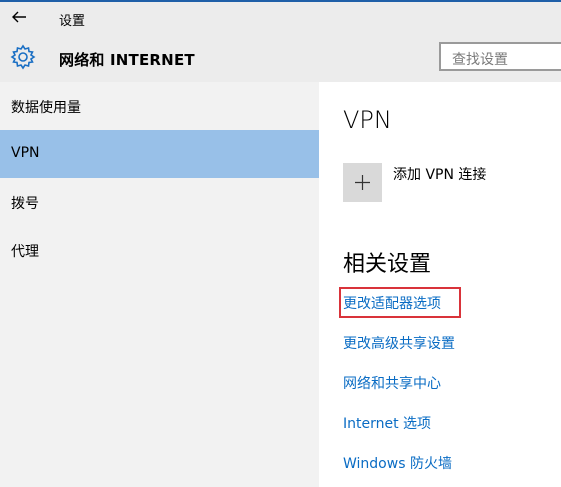 The width and height of the screenshot is (561, 487). What do you see at coordinates (72, 21) in the screenshot?
I see `window-title: 设置` at bounding box center [72, 21].